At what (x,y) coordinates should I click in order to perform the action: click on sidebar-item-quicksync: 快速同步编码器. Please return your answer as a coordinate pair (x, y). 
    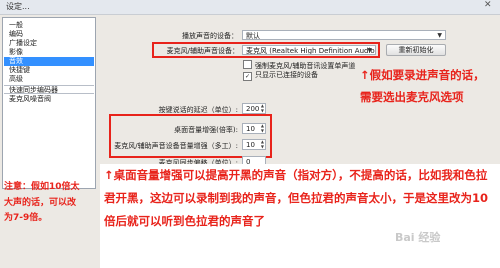
    Looking at the image, I should click on (49, 89).